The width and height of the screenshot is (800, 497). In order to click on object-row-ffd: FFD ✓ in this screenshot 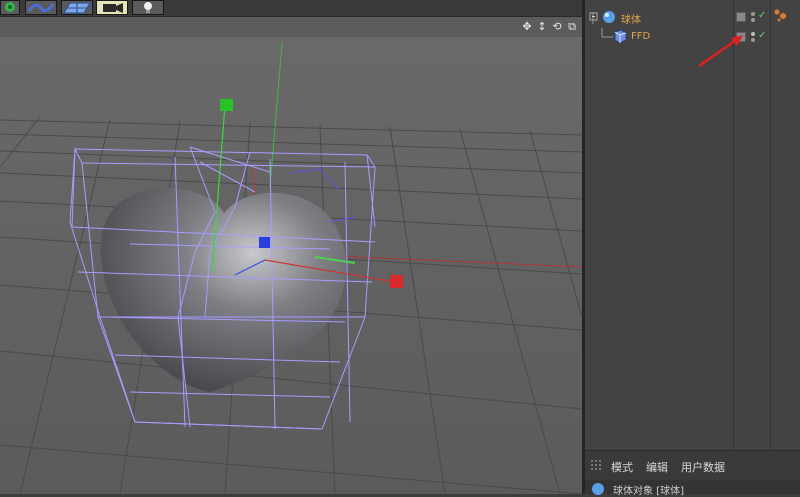, I will do `click(692, 37)`.